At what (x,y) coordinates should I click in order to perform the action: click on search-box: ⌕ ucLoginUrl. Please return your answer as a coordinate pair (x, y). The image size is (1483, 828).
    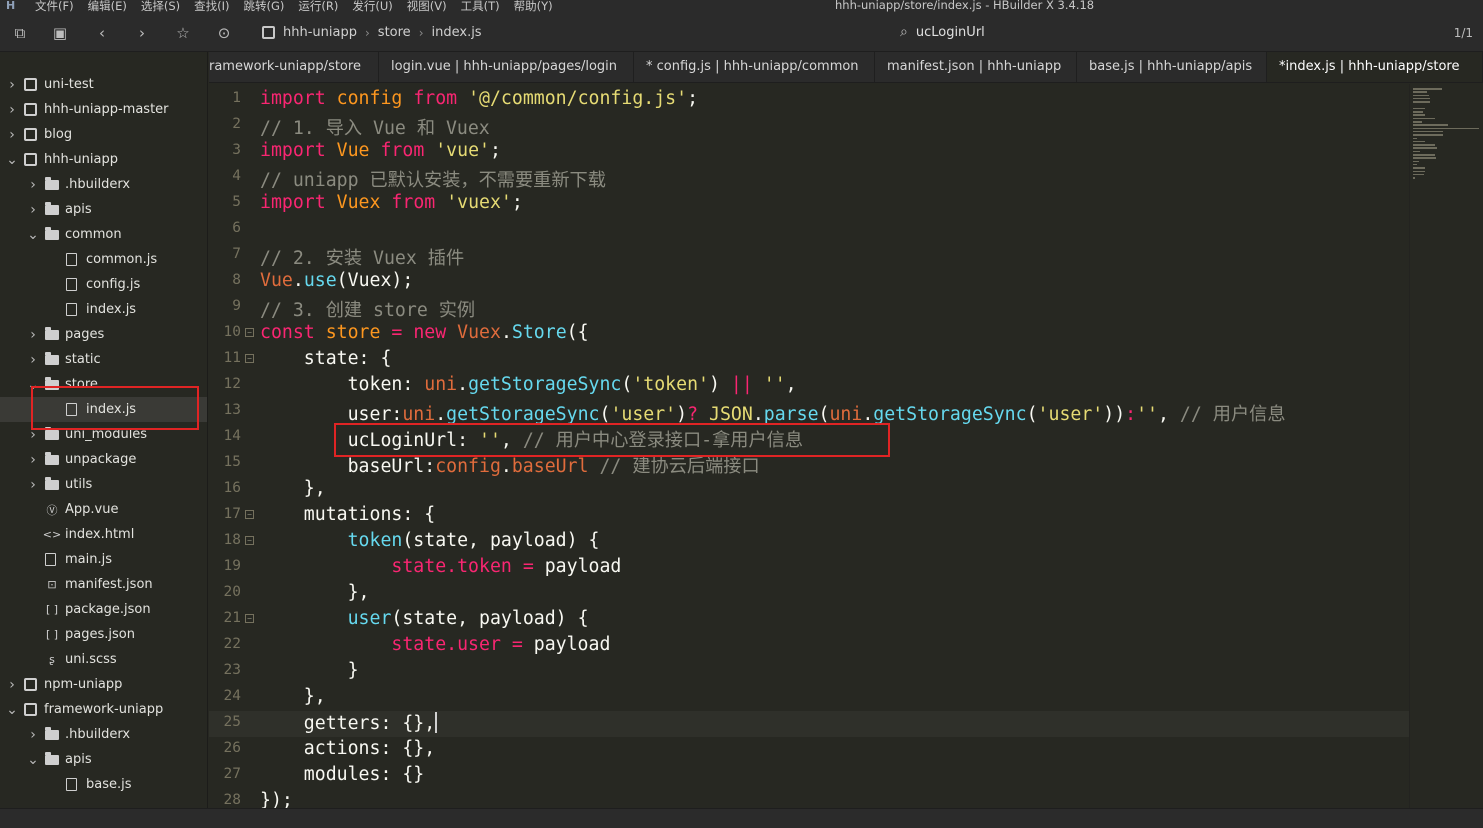
    Looking at the image, I should click on (942, 32).